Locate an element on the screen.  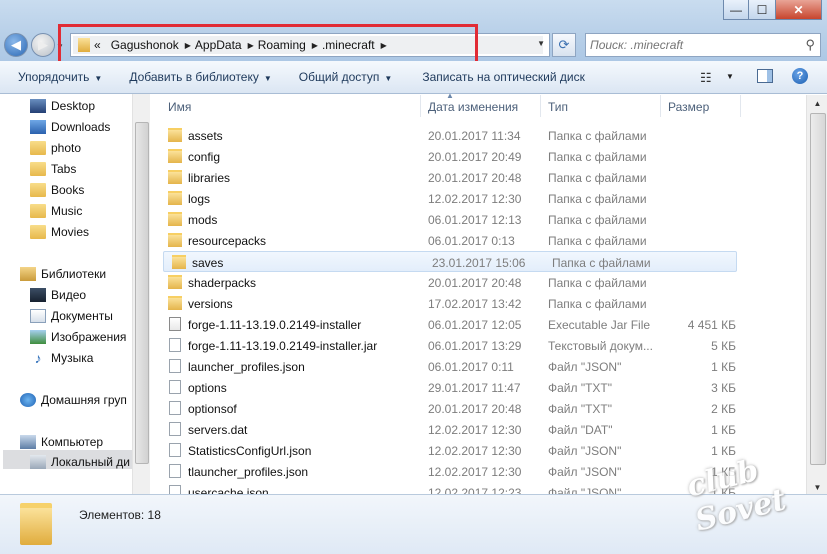
nav-item-music-lib: ♪ Музыка is located at coordinates (62, 357).